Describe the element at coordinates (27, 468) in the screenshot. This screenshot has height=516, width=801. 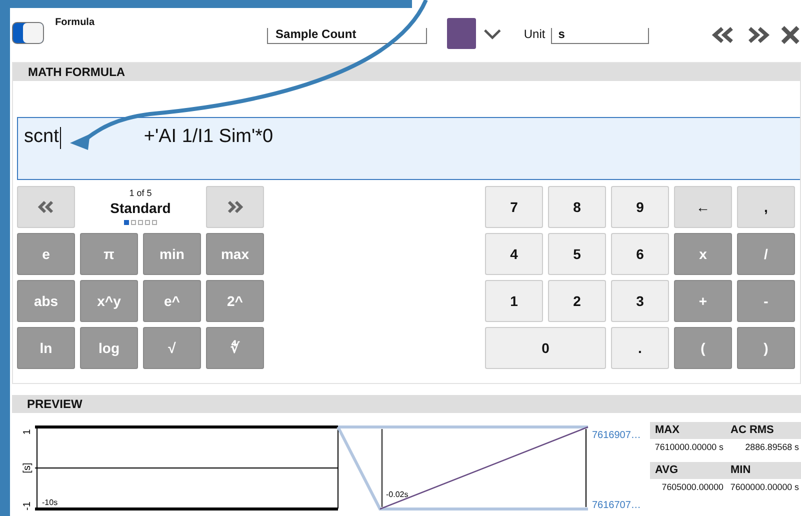
I see `axis-unit: [s]` at that location.